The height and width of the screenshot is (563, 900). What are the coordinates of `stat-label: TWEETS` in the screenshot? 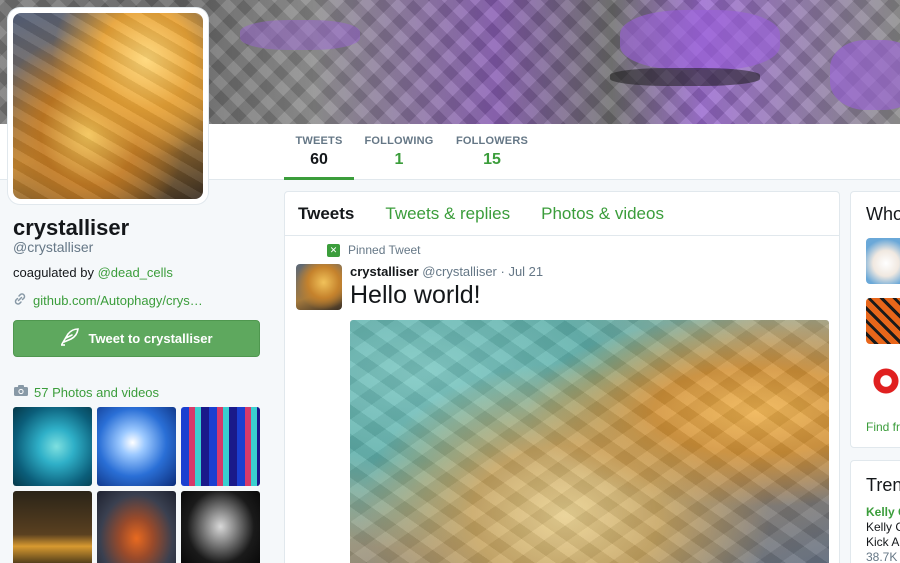 It's located at (319, 141).